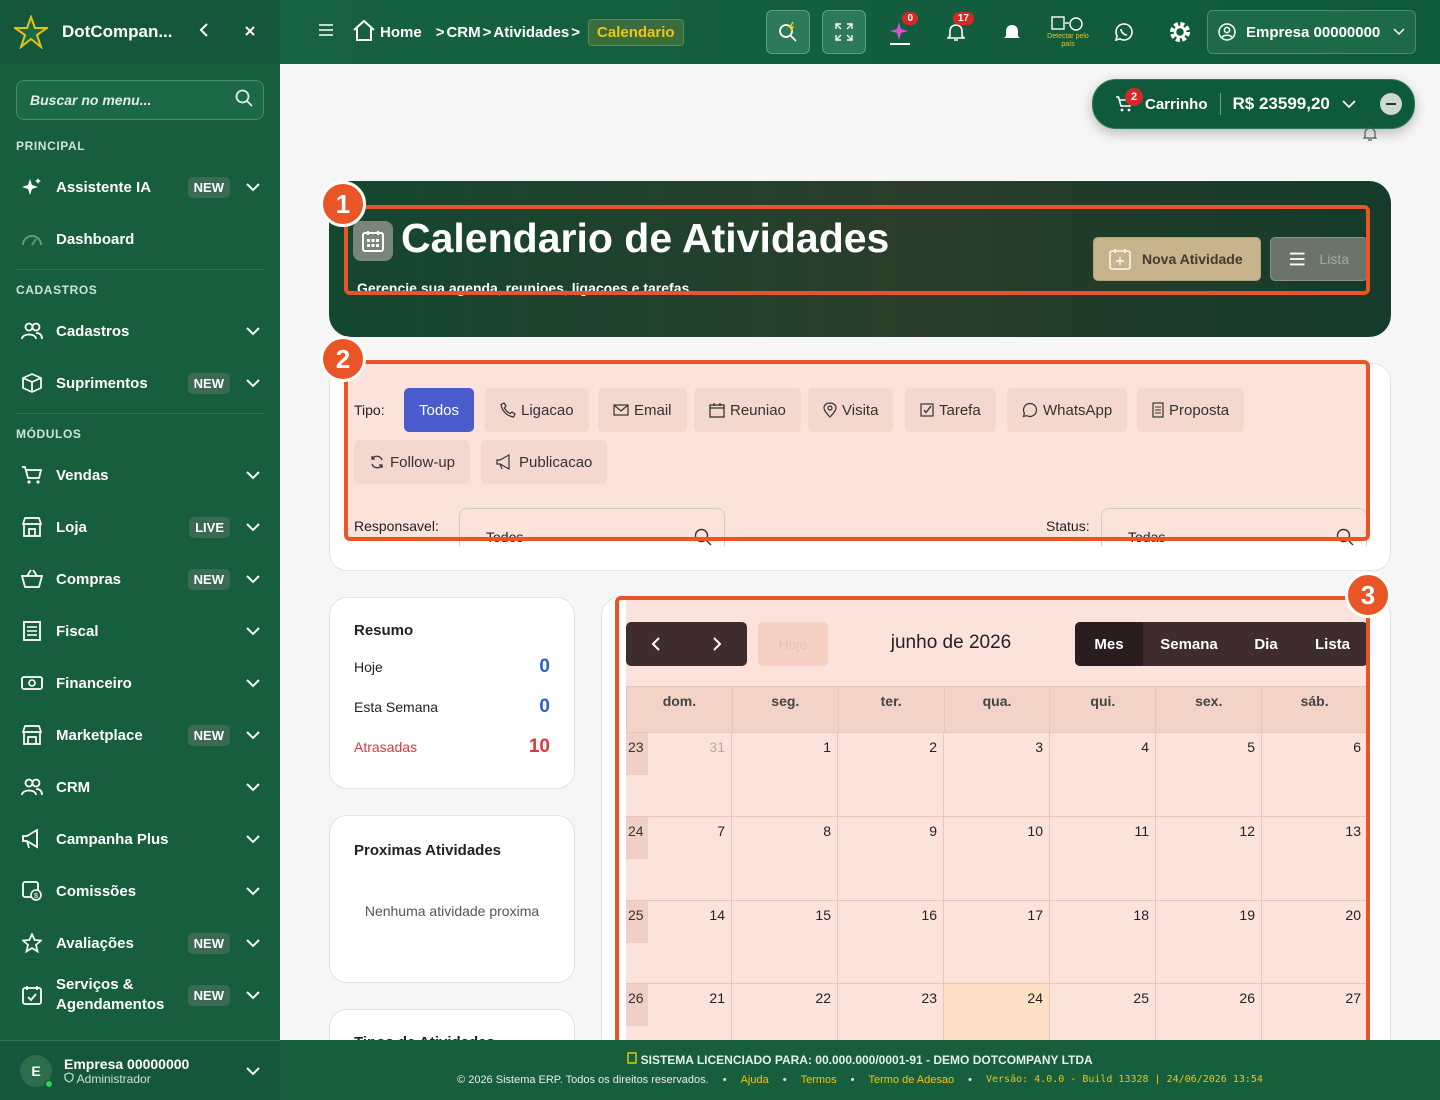 Image resolution: width=1440 pixels, height=1100 pixels. I want to click on company-selector: Empresa 00000000, so click(1311, 32).